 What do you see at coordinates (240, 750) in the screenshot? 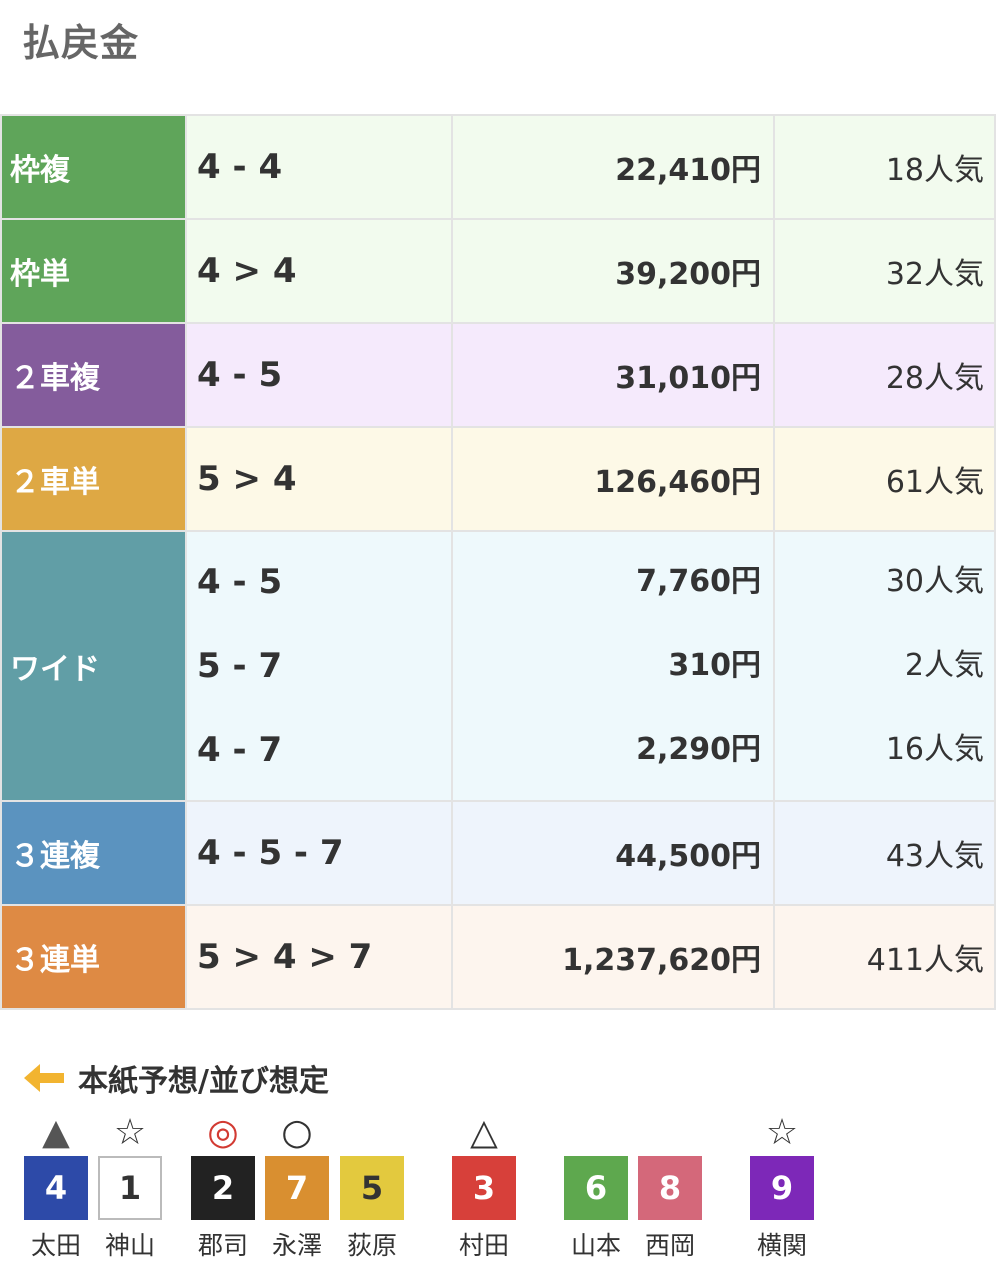
I see `combo-value: 4 - 7` at bounding box center [240, 750].